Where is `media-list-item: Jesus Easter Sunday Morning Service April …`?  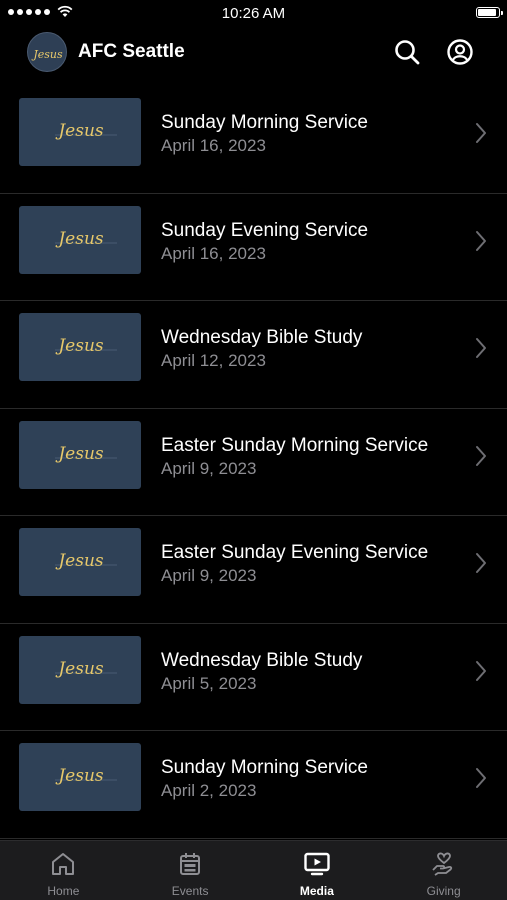 media-list-item: Jesus Easter Sunday Morning Service April … is located at coordinates (253, 462).